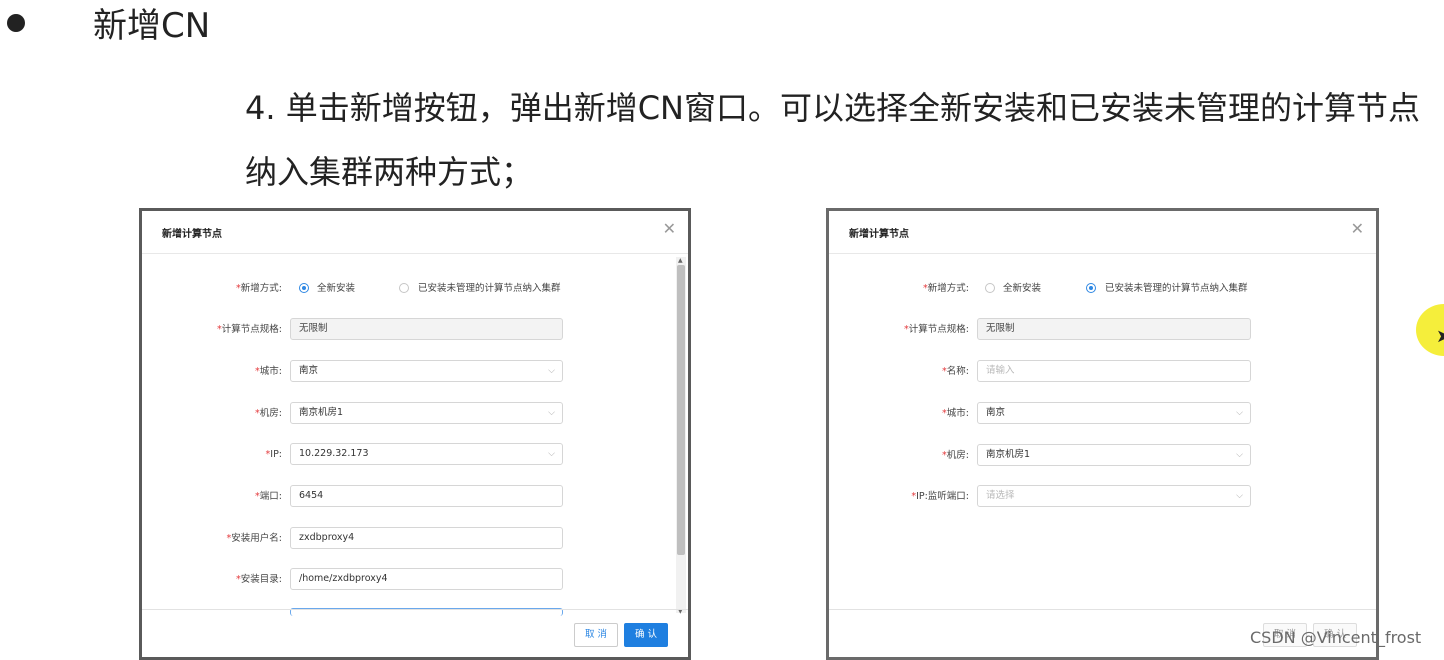 This screenshot has width=1444, height=660. What do you see at coordinates (426, 496) in the screenshot?
I see `port-input: 6454` at bounding box center [426, 496].